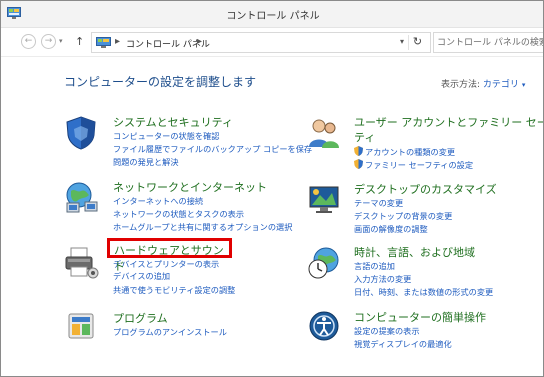 This screenshot has height=377, width=544. What do you see at coordinates (160, 82) in the screenshot?
I see `page-heading: コンピューターの設定を調整します` at bounding box center [160, 82].